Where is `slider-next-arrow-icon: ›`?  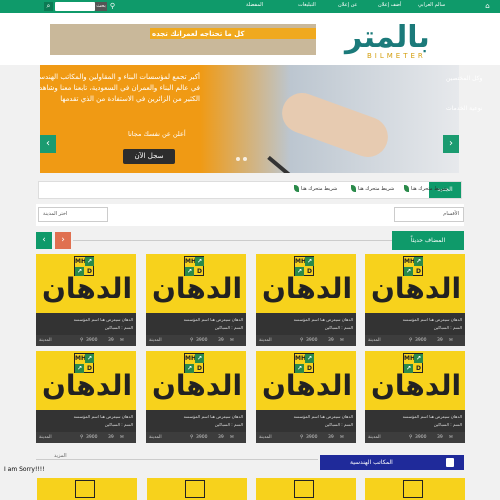
slider-next-arrow-icon: › is located at coordinates (451, 144).